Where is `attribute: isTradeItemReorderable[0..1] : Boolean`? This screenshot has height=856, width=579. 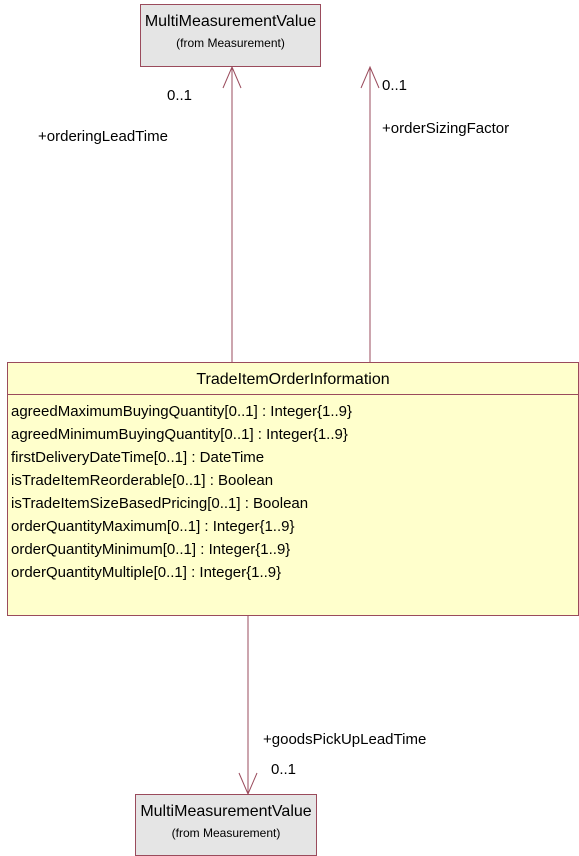 attribute: isTradeItemReorderable[0..1] : Boolean is located at coordinates (142, 480).